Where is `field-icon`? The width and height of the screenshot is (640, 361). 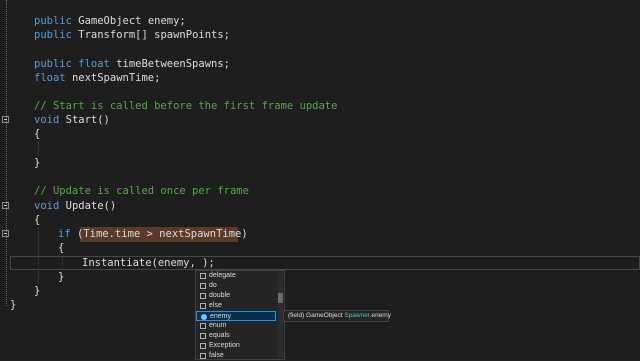 field-icon is located at coordinates (204, 317).